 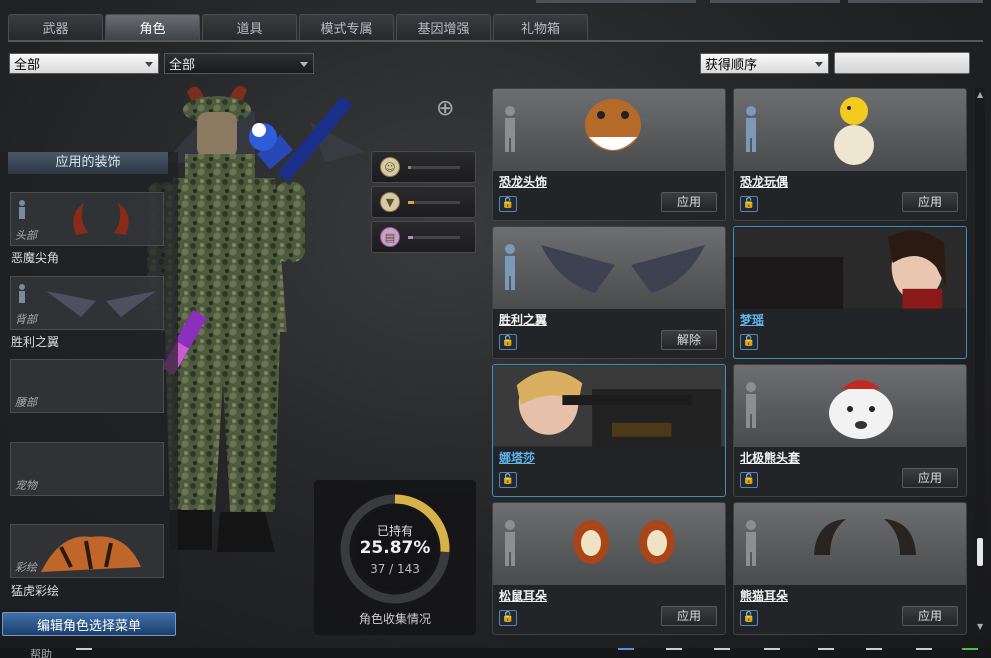 What do you see at coordinates (826, 653) in the screenshot?
I see `check-icon` at bounding box center [826, 653].